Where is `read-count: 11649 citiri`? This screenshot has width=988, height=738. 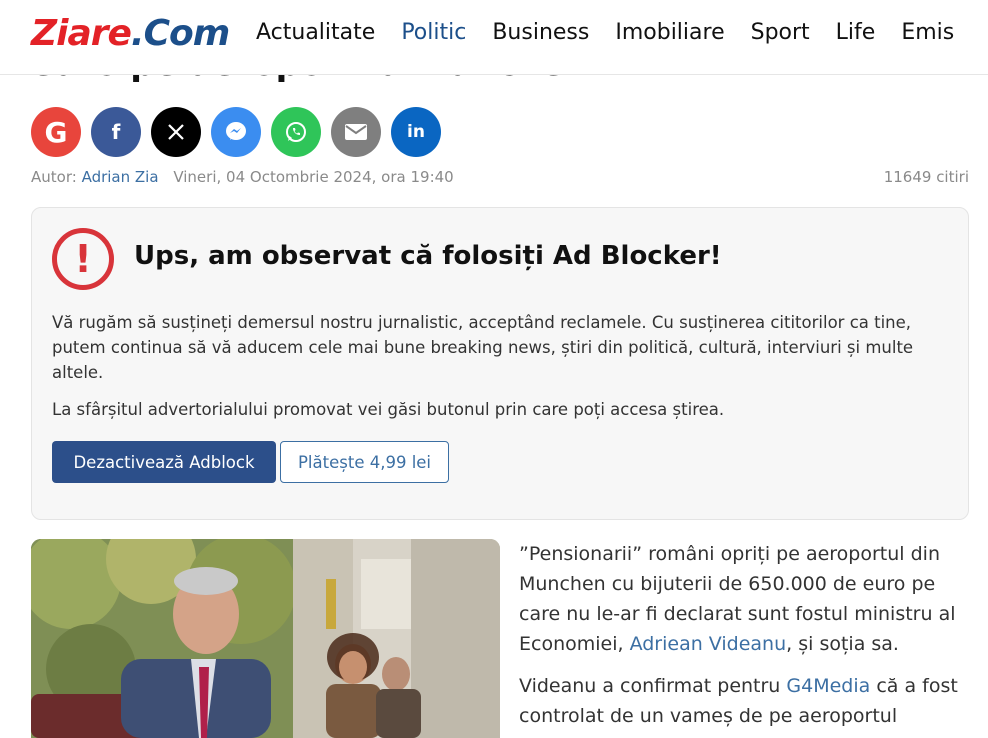
read-count: 11649 citiri is located at coordinates (926, 177).